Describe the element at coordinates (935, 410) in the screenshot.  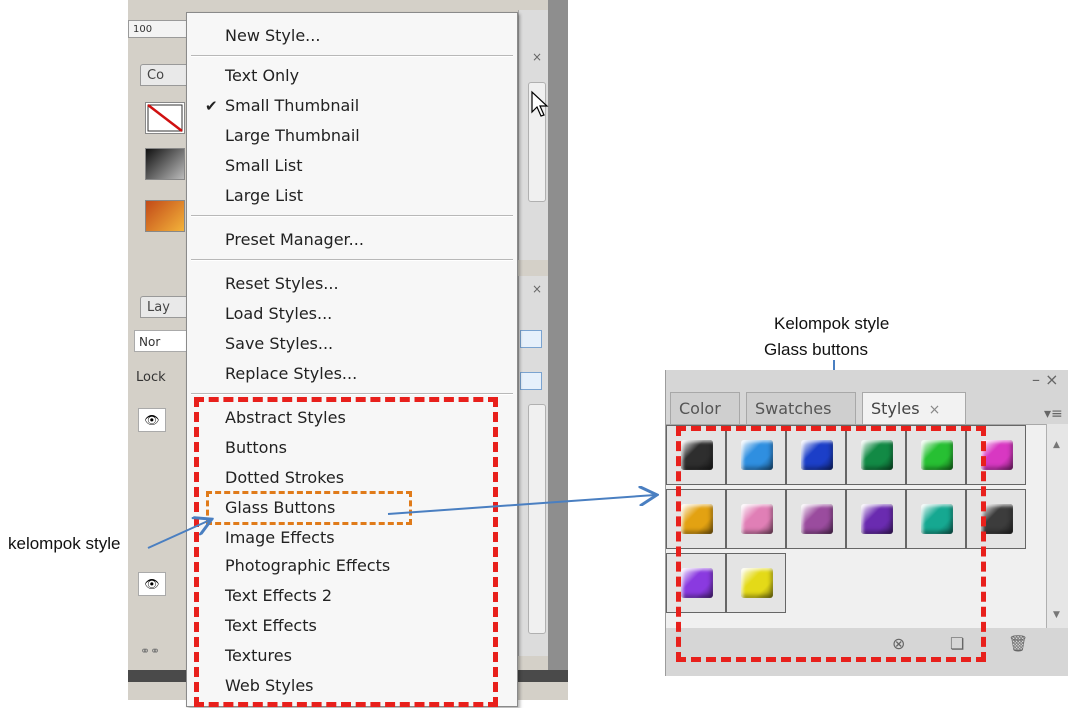
I see `close-tab-icon: ×` at that location.